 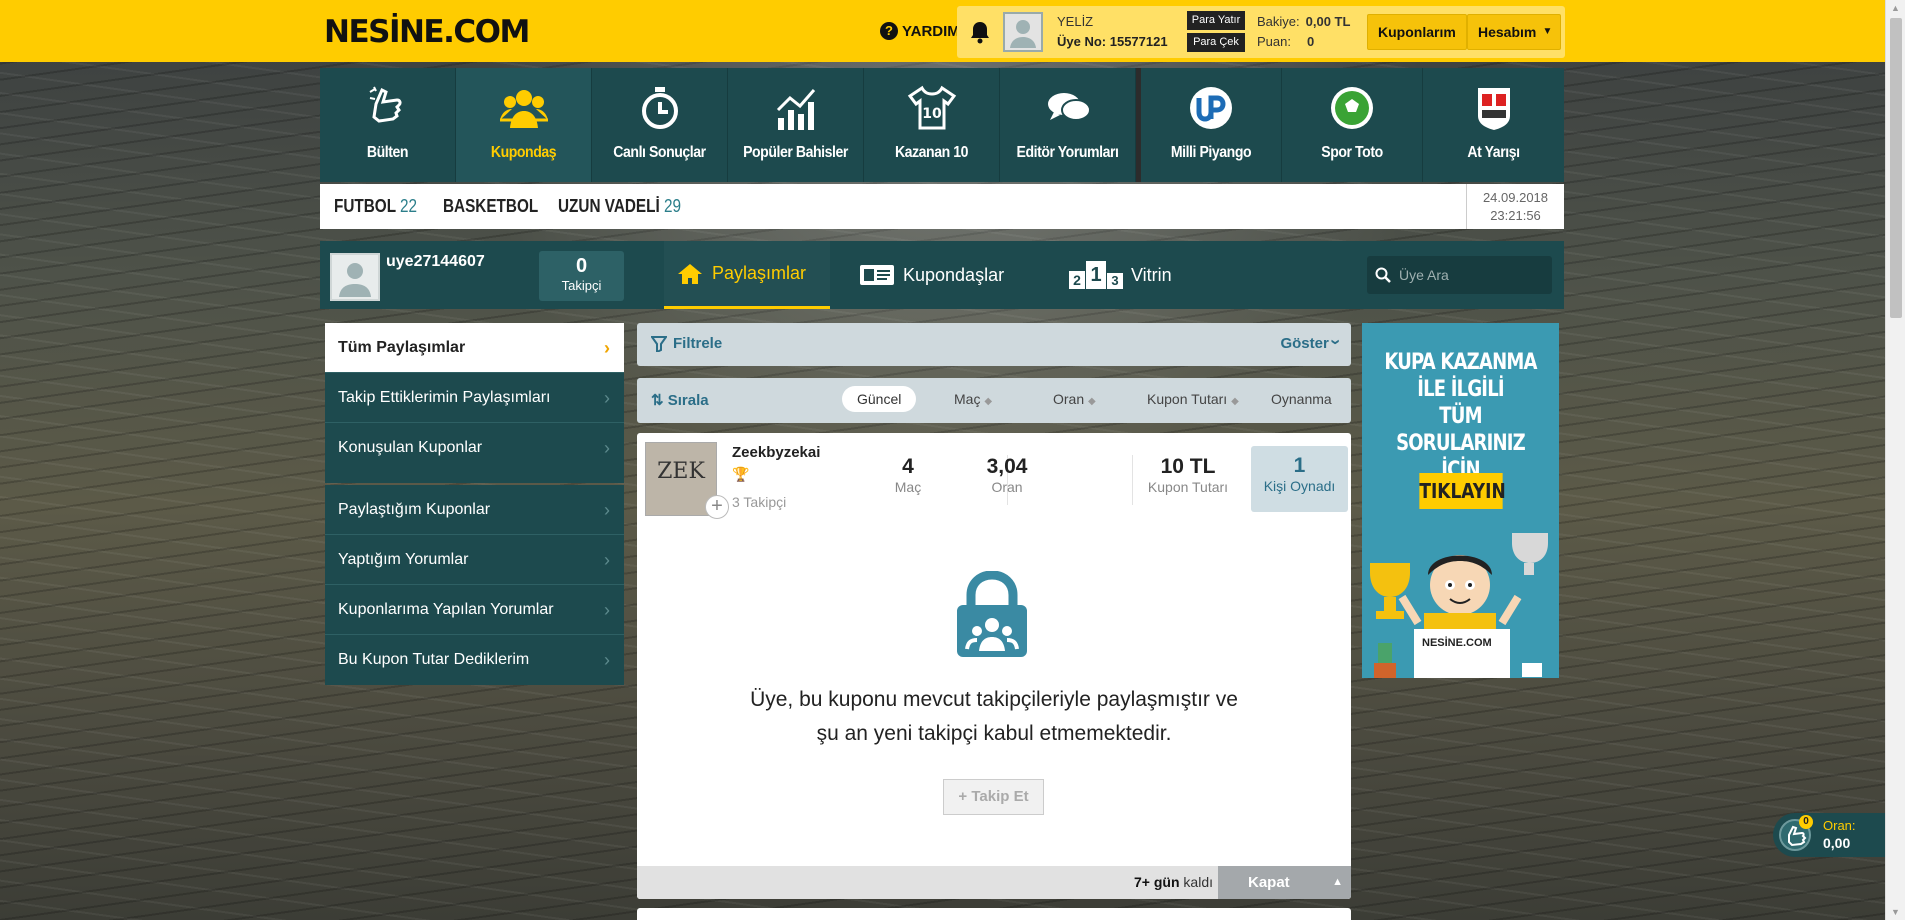 I want to click on coupon-odds-label: Oran:, so click(x=1839, y=825).